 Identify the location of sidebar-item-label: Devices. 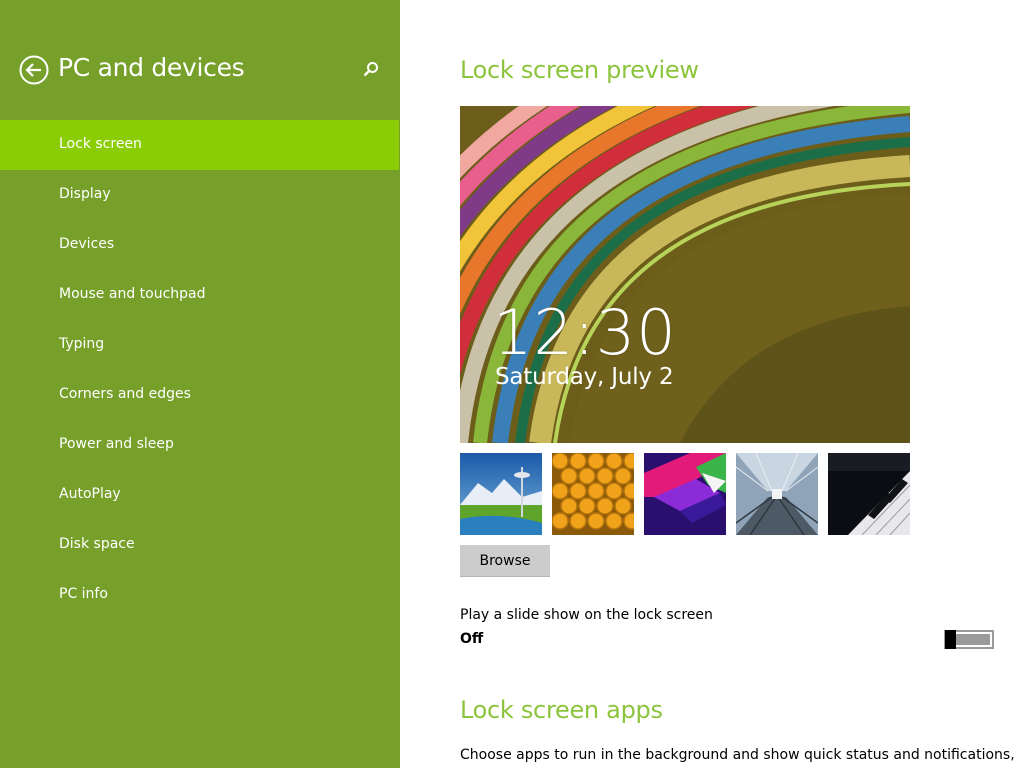
(87, 244).